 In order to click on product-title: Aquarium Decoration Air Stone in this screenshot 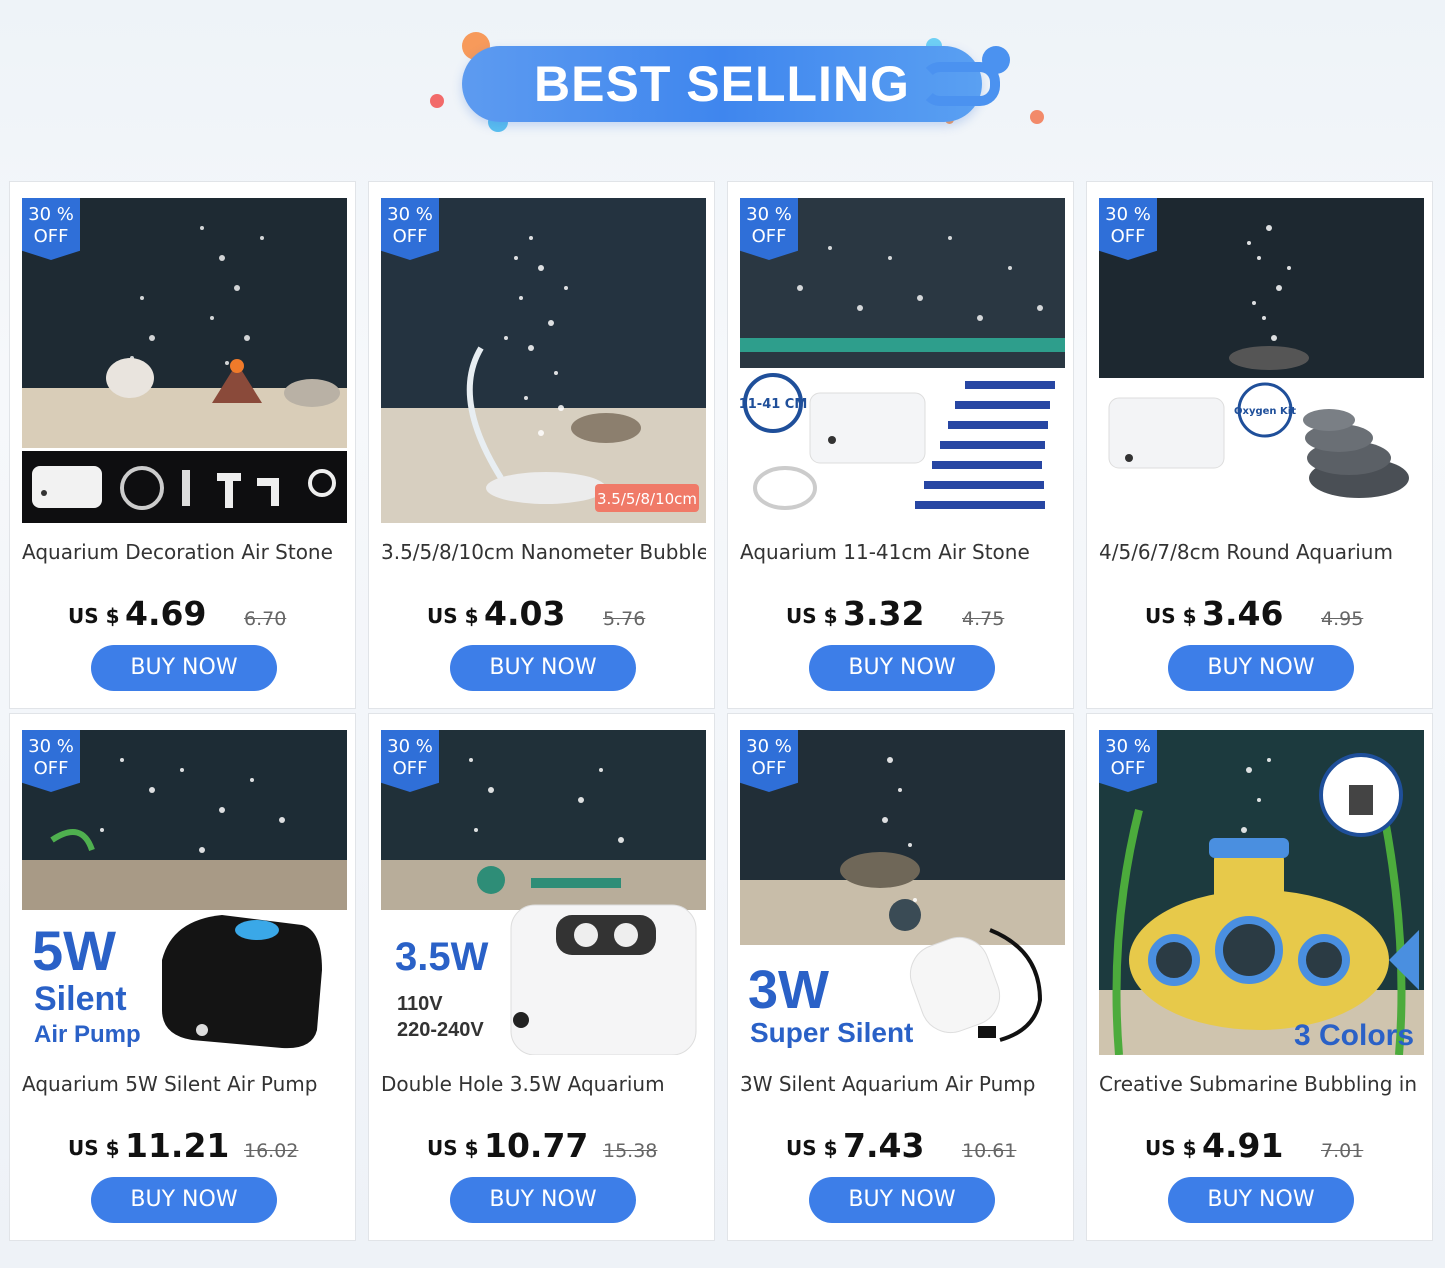, I will do `click(184, 554)`.